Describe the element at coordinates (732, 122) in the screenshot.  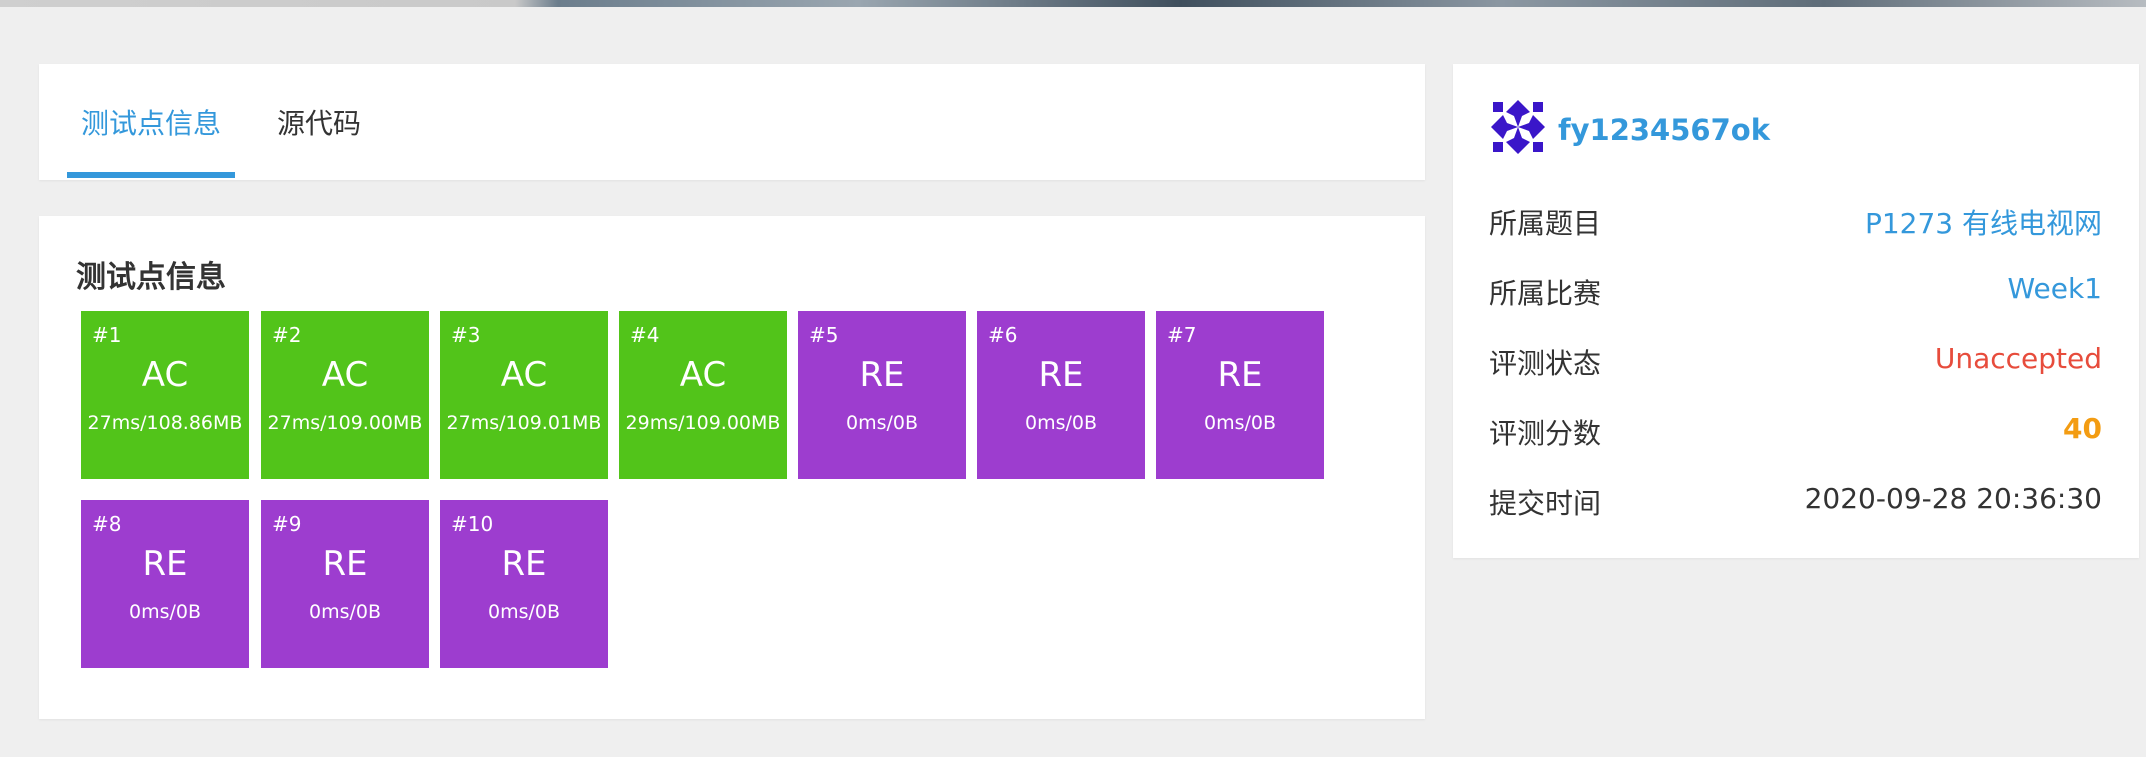
I see `tabs-bar: 测试点信息 源代码` at that location.